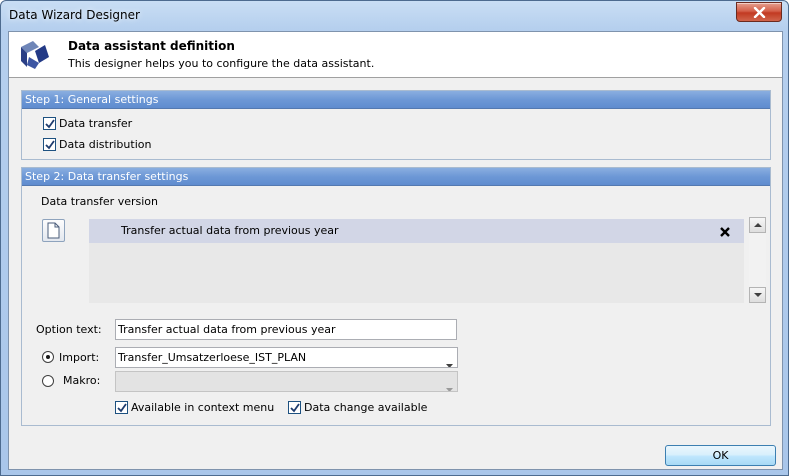 This screenshot has width=789, height=476. I want to click on data-change-label: Data change available, so click(366, 407).